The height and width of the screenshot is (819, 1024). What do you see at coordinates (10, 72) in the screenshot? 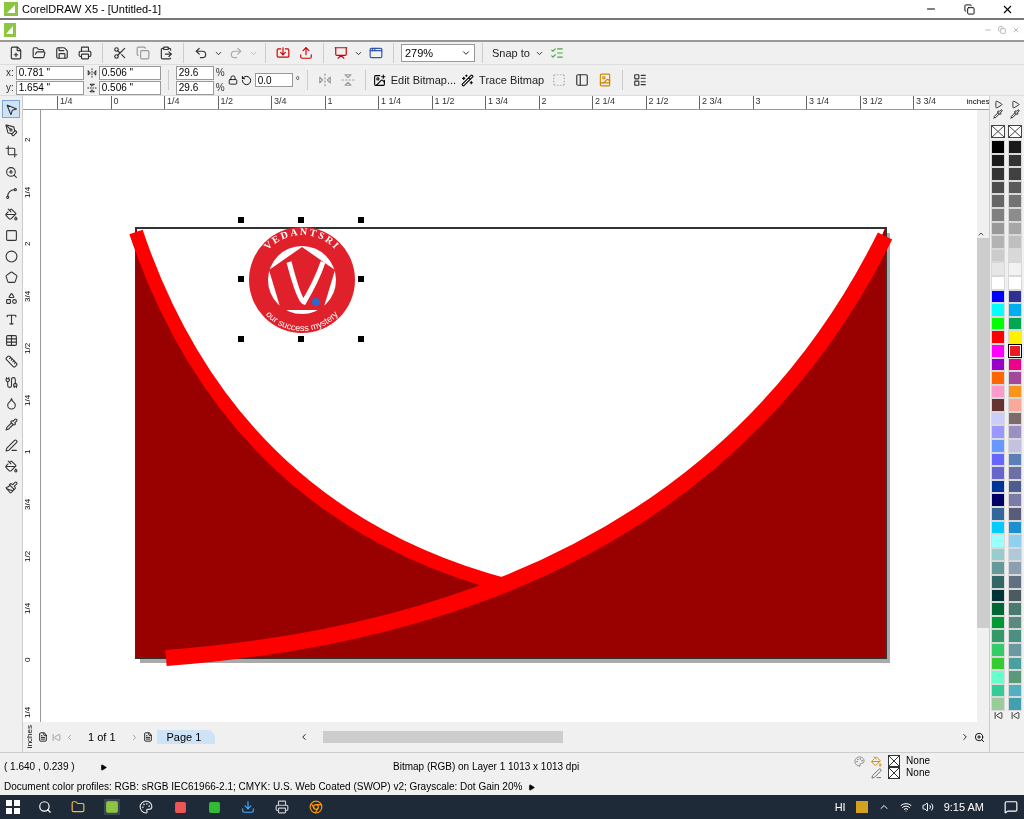
I see `x-label: x:` at bounding box center [10, 72].